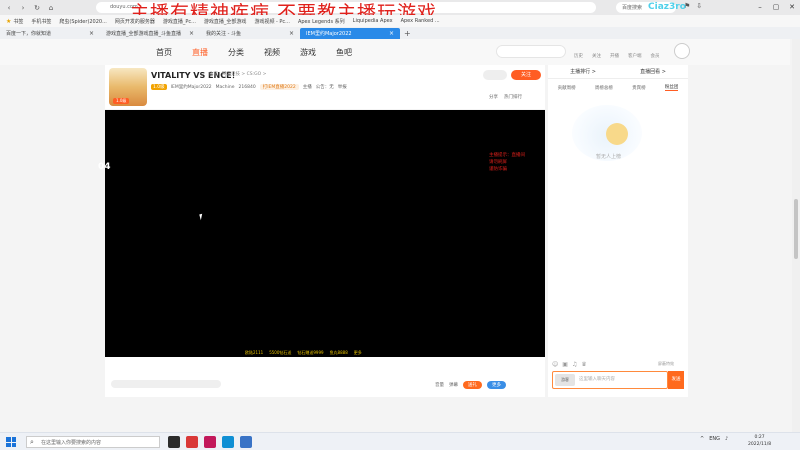 The height and width of the screenshot is (450, 800). Describe the element at coordinates (776, 7) in the screenshot. I see `maximize-icon: ▢` at that location.